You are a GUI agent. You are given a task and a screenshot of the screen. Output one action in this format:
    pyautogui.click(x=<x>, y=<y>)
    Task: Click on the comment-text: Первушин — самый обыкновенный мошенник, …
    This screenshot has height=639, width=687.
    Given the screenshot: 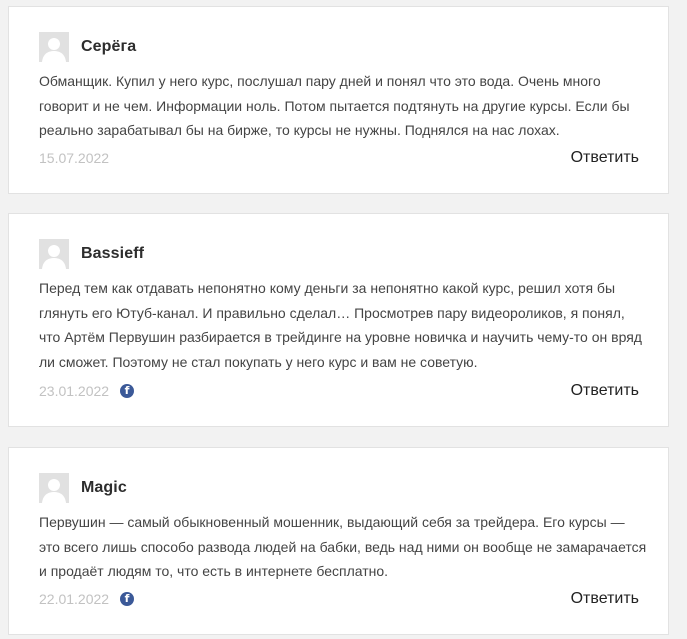 What is the action you would take?
    pyautogui.click(x=343, y=546)
    